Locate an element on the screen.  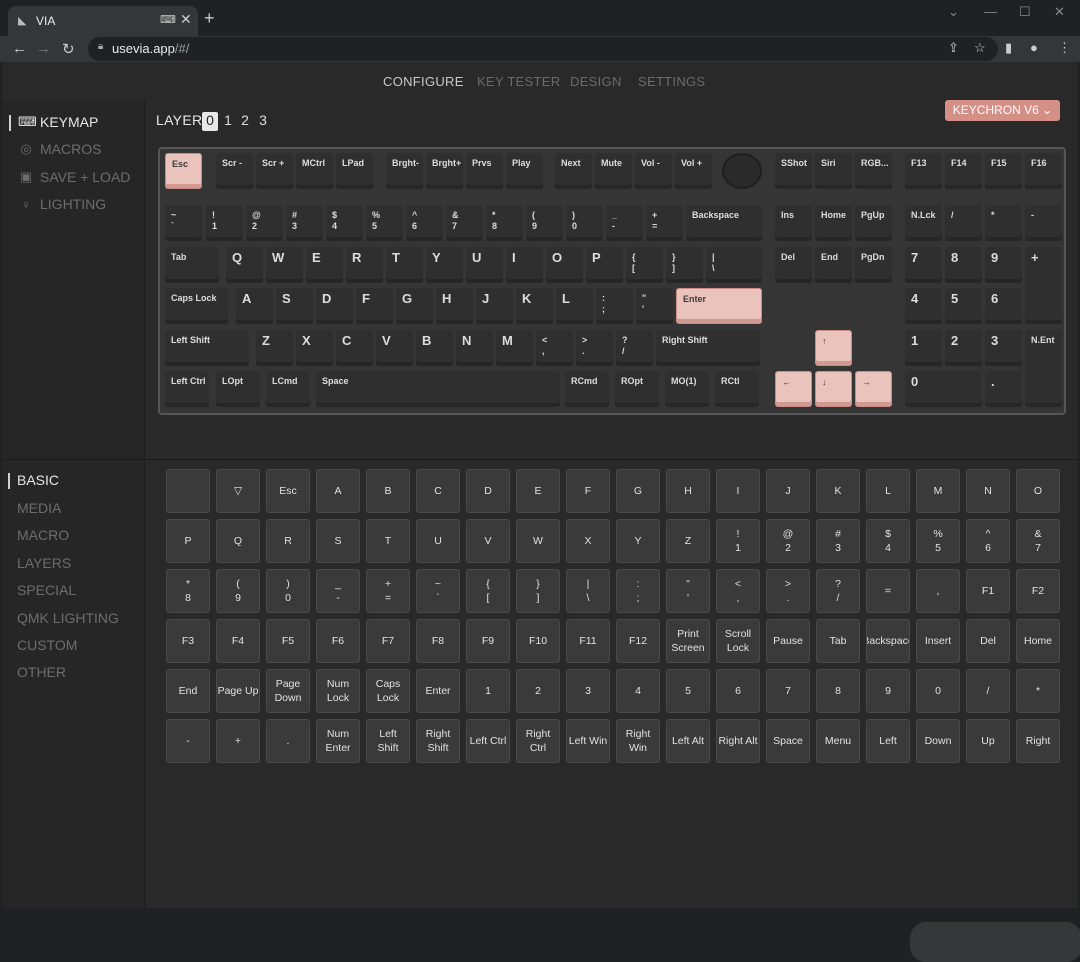
category-special: SPECIAL is located at coordinates (46, 590).